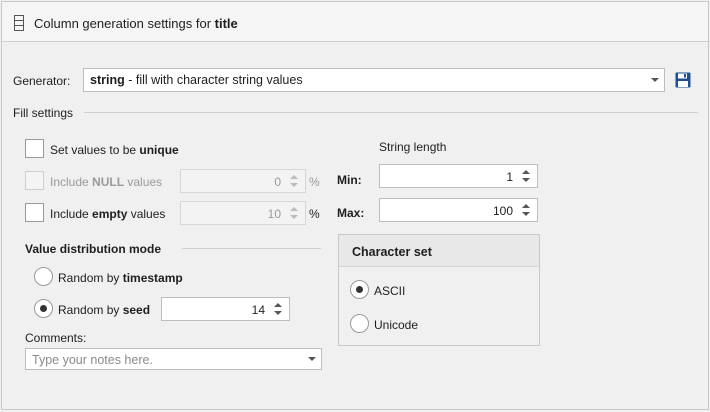 The width and height of the screenshot is (710, 412). I want to click on include-null-label: Include NULL values, so click(106, 182).